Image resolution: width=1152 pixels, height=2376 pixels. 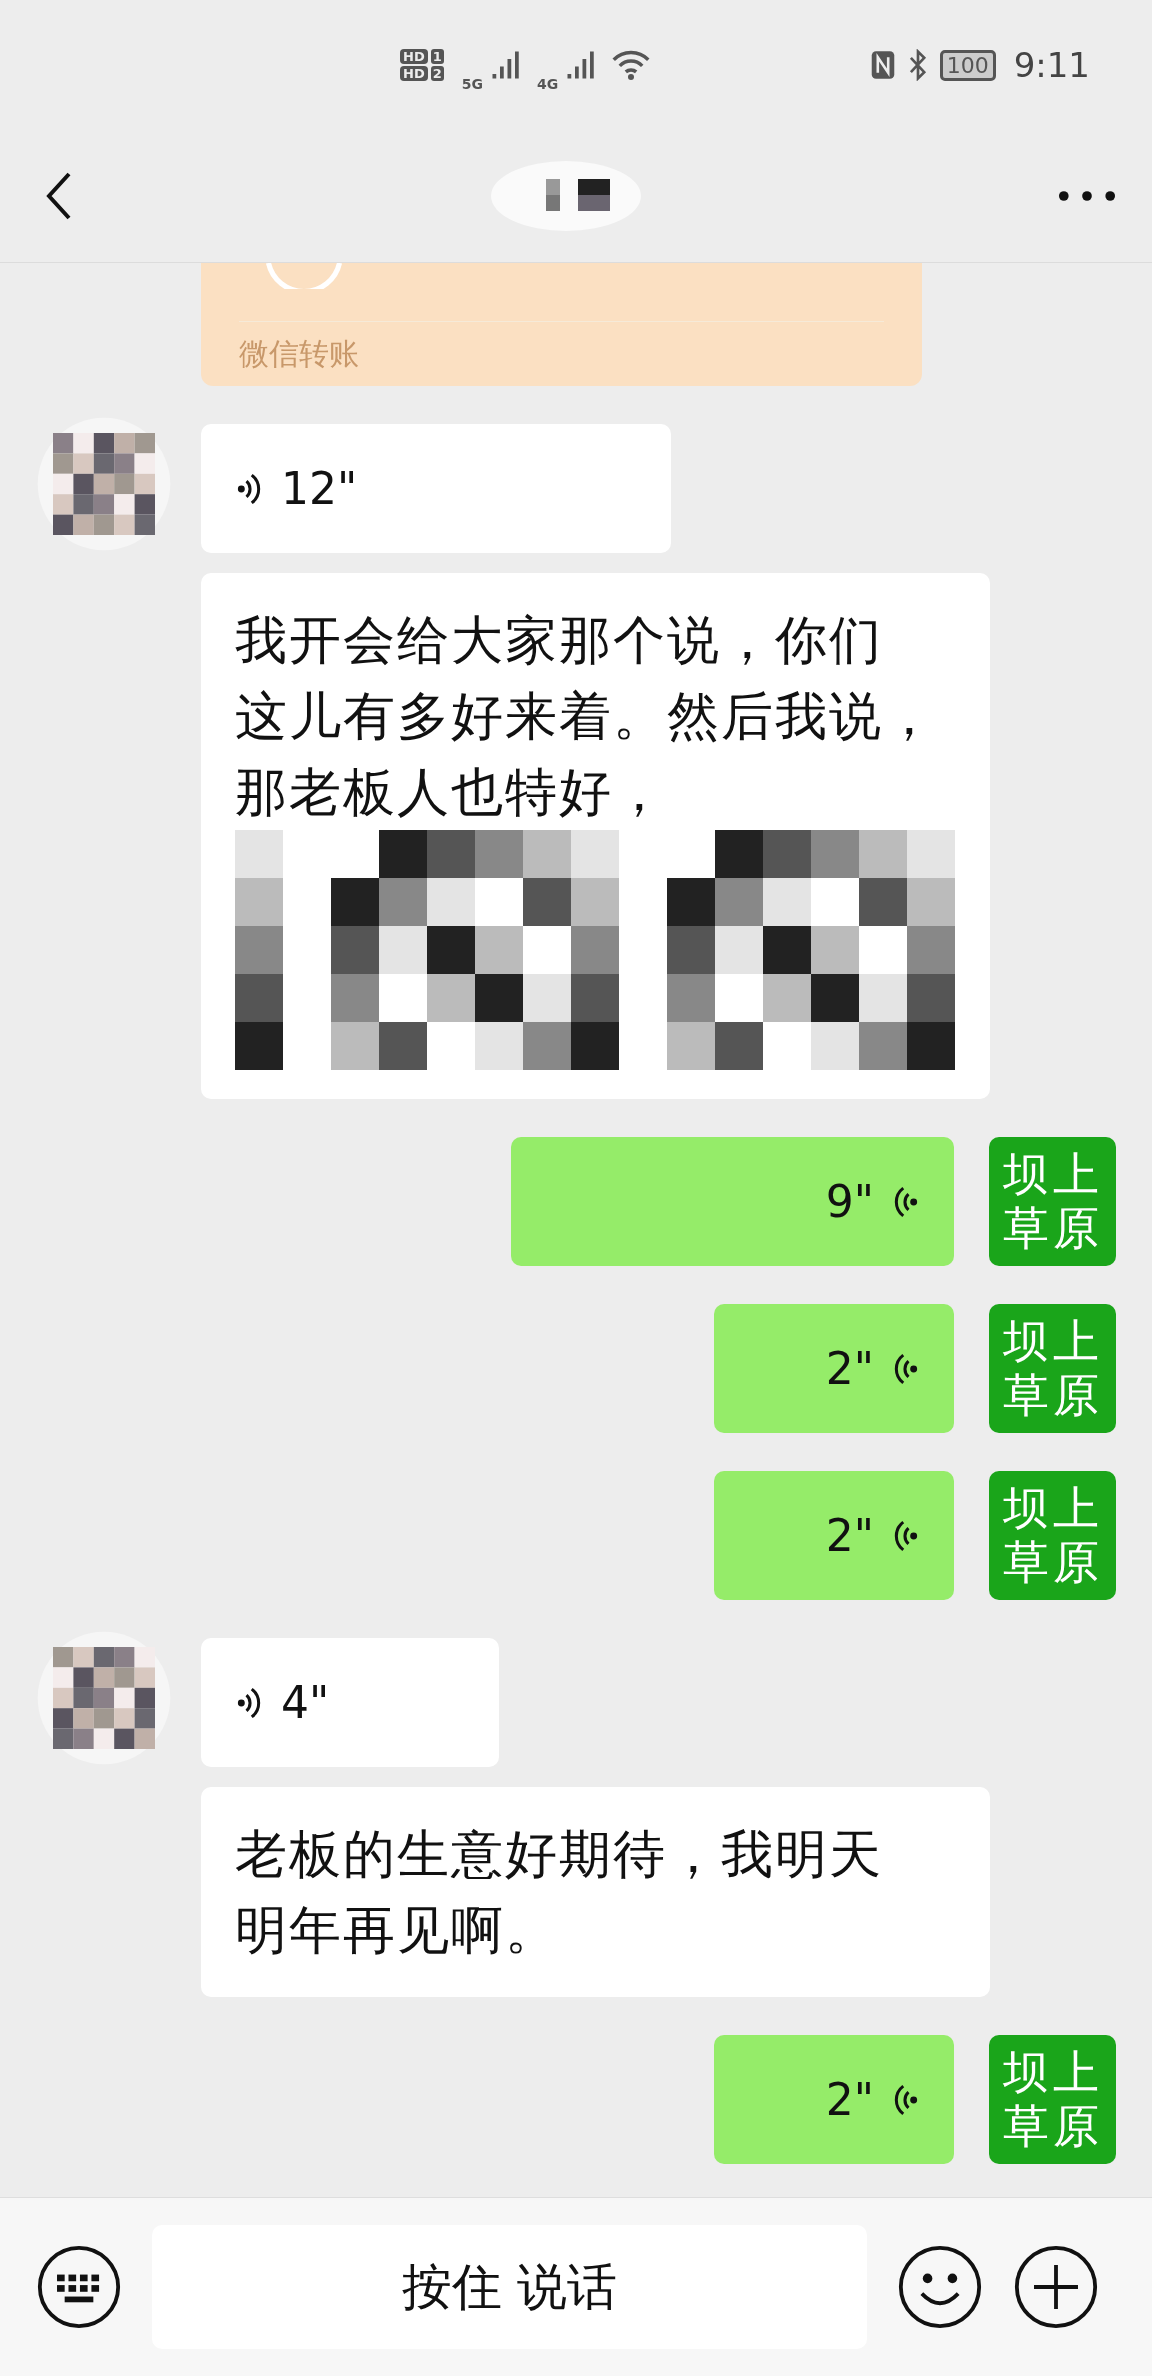 I want to click on voice-message: 12", so click(x=436, y=488).